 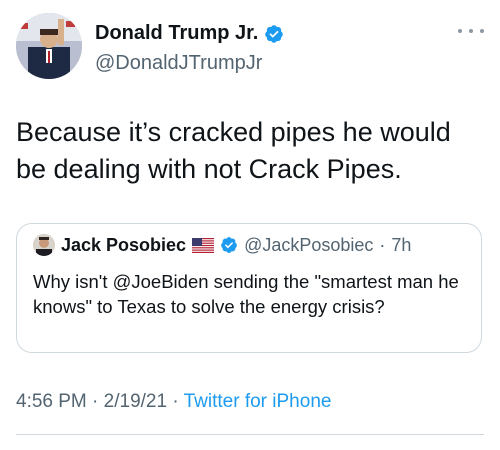 What do you see at coordinates (203, 245) in the screenshot?
I see `us-flag-icon` at bounding box center [203, 245].